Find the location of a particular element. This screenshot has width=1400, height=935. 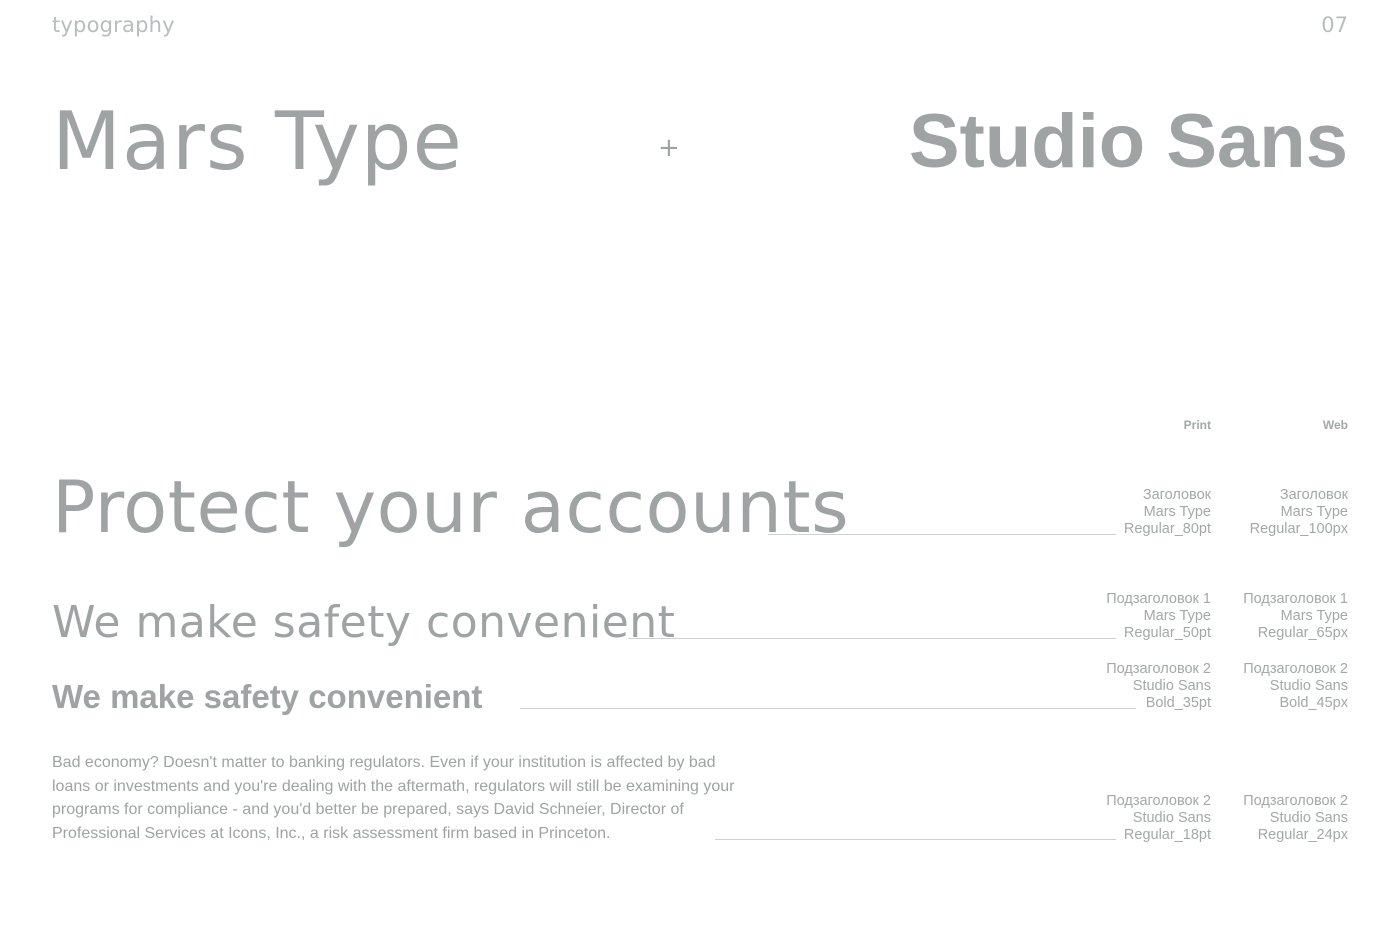

subheading-2-rule is located at coordinates (828, 708).